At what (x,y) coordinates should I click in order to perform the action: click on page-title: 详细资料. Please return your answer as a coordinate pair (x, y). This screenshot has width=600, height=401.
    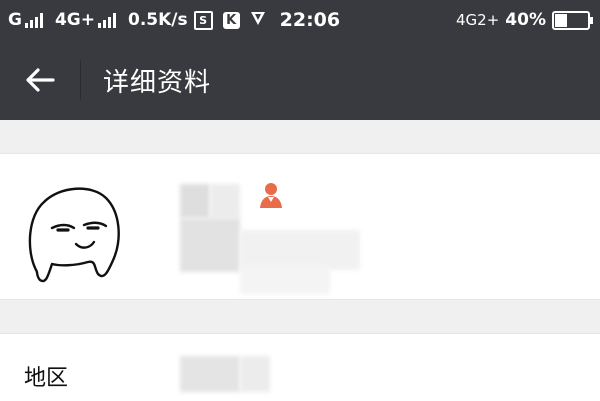
    Looking at the image, I should click on (157, 82).